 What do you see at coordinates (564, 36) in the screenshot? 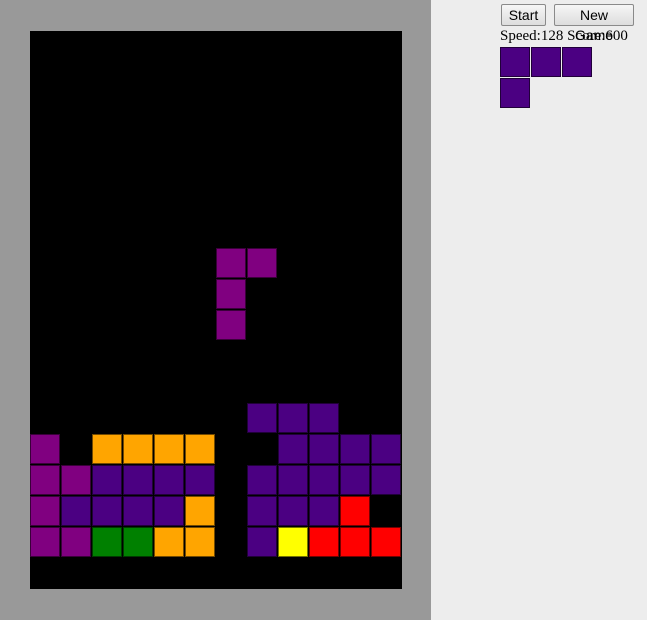
I see `speed-score-display: Speed:128 Score:600` at bounding box center [564, 36].